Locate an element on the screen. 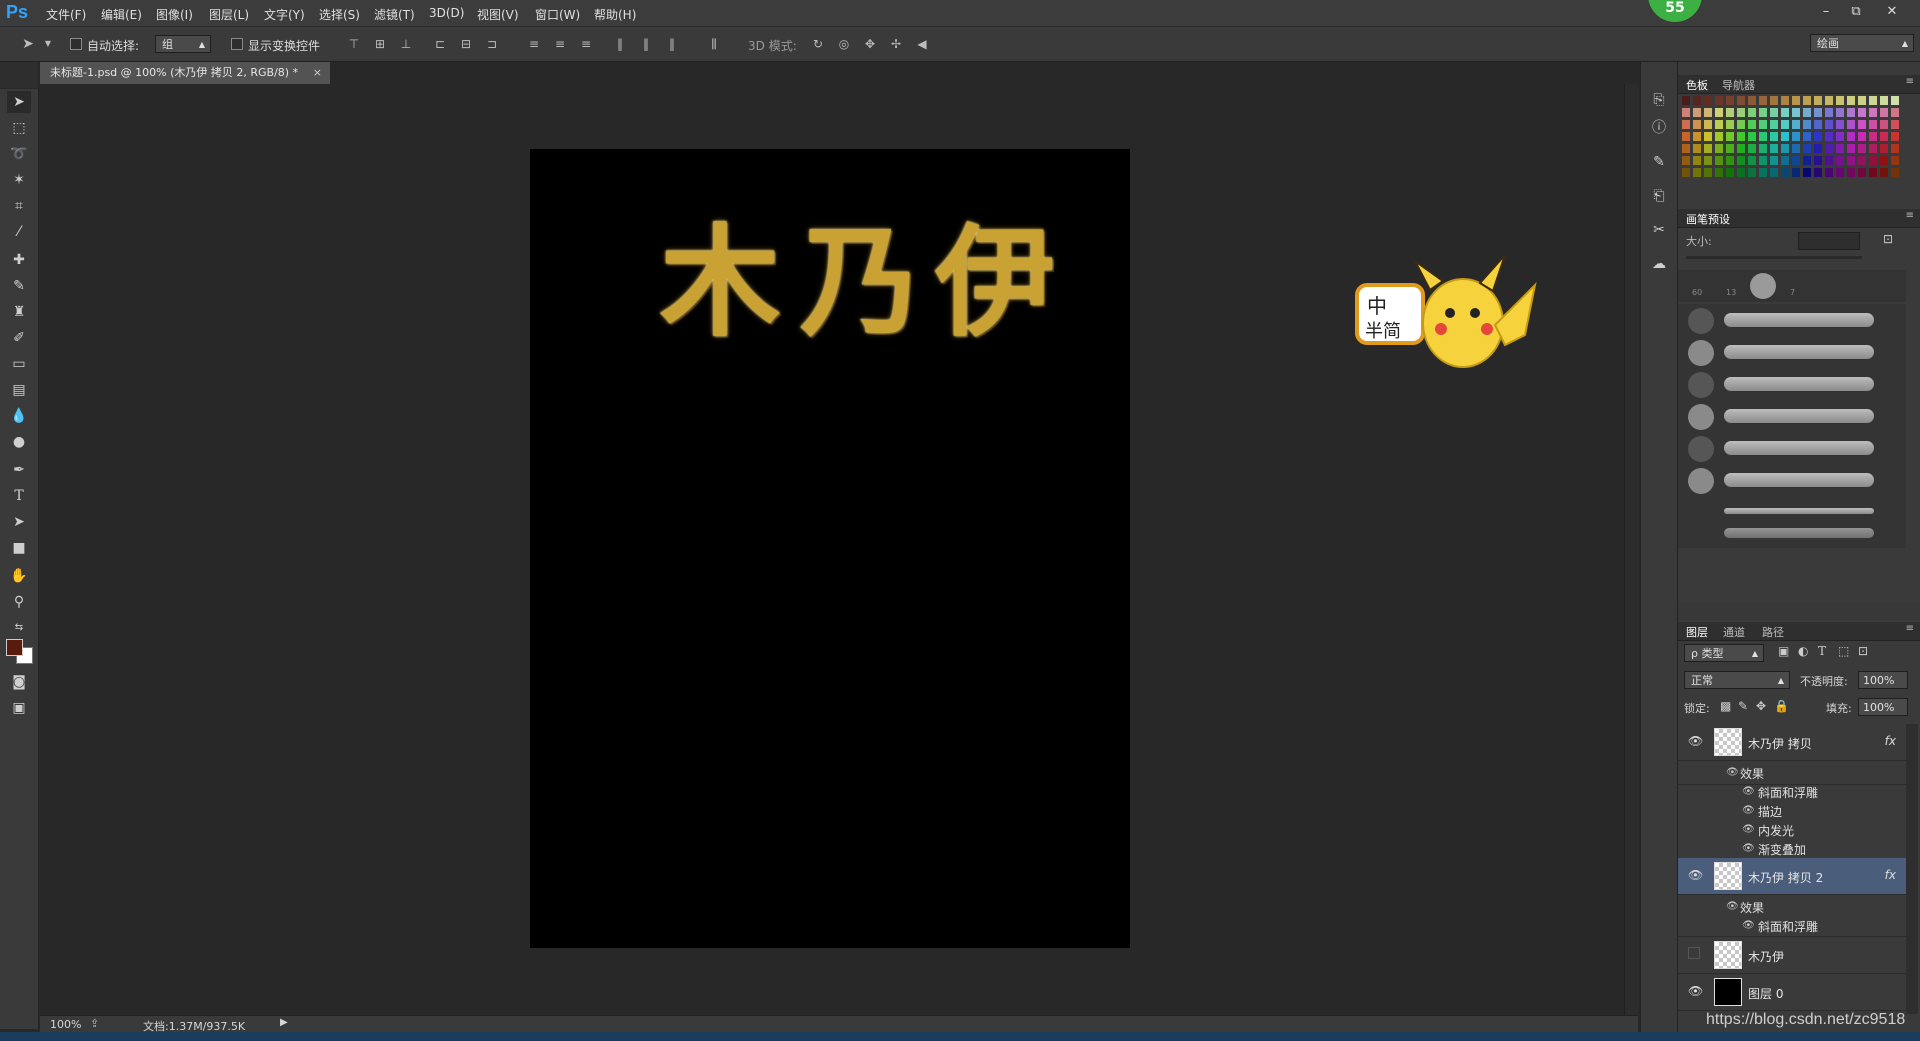 The height and width of the screenshot is (1041, 1920). lock-transparent-icon: ▩ is located at coordinates (1725, 706).